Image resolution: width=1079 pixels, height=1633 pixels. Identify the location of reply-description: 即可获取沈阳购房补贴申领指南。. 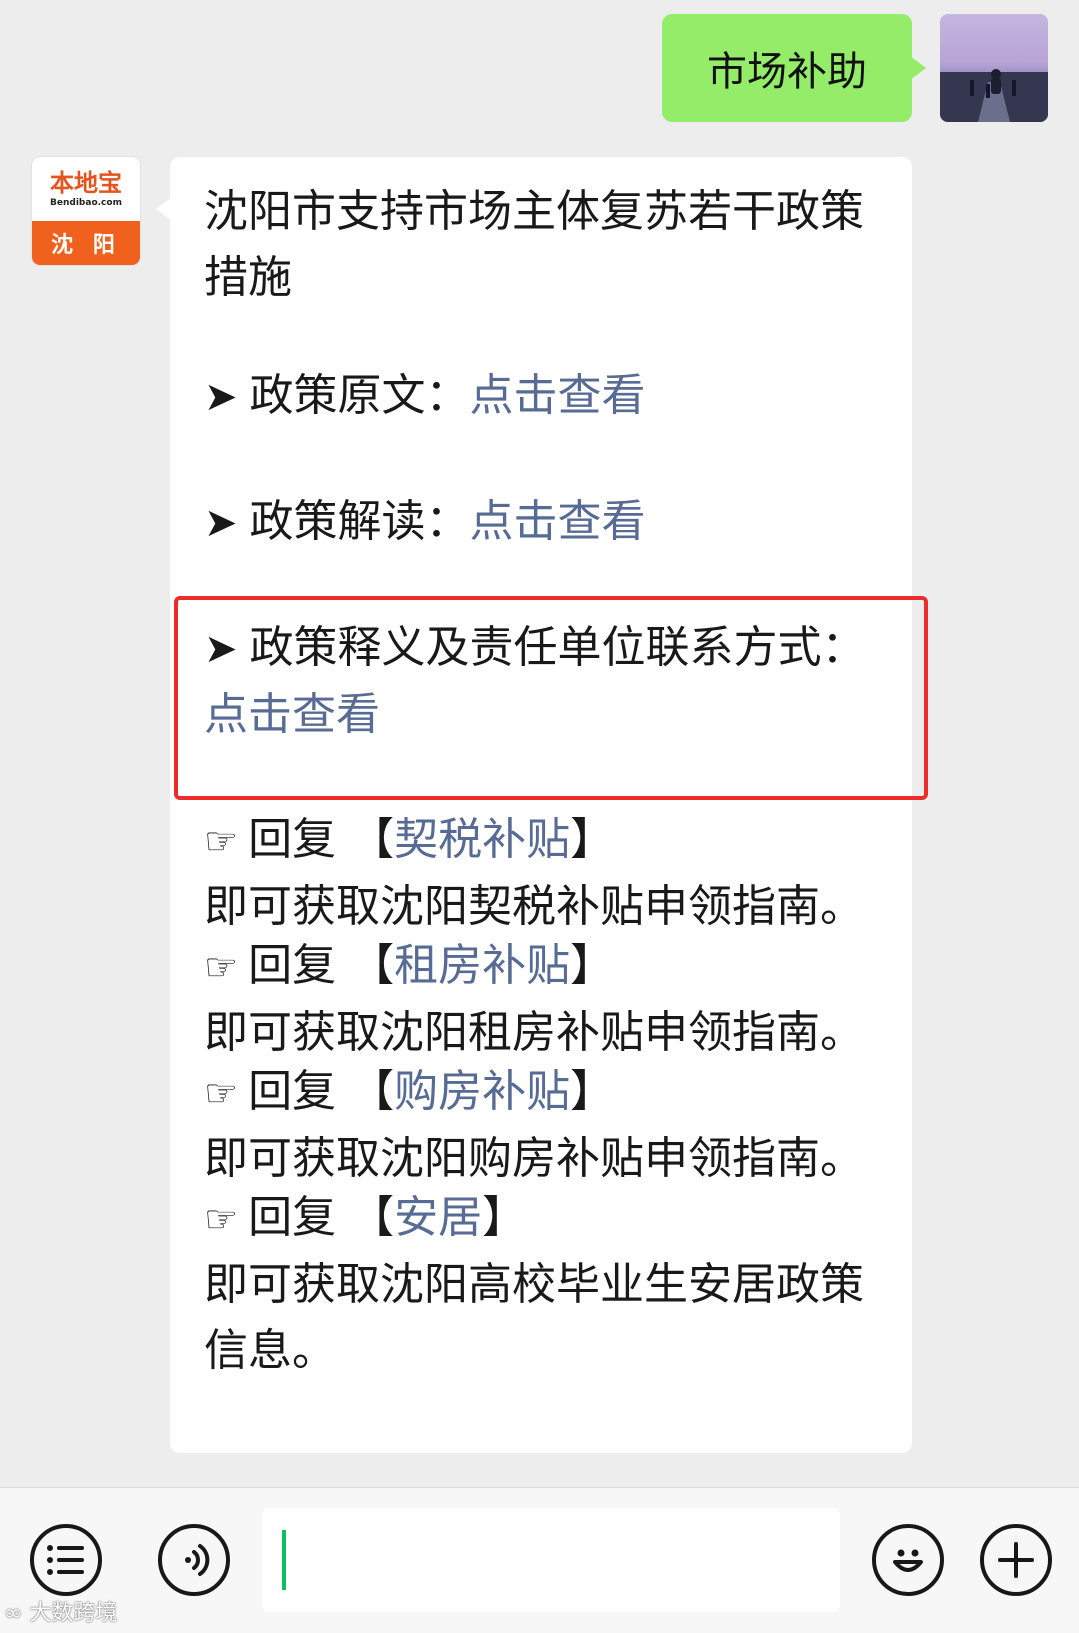
(534, 1158).